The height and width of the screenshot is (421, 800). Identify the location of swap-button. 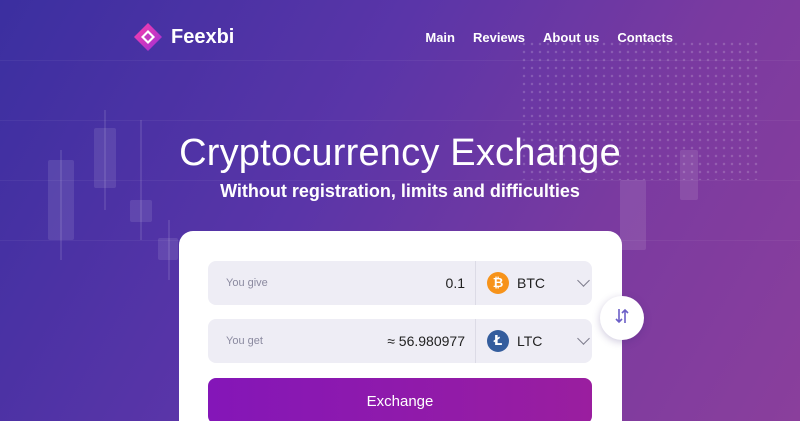
(622, 318).